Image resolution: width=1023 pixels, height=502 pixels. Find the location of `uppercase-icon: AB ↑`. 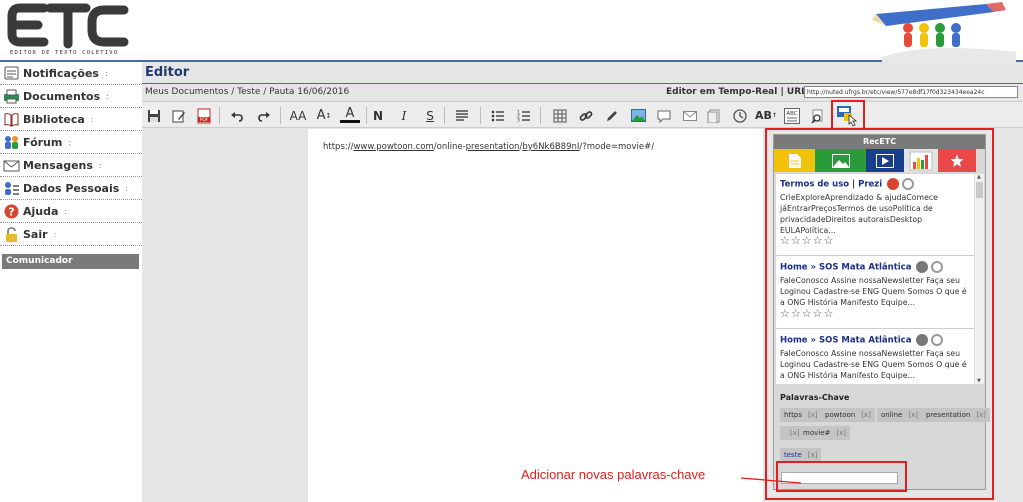

uppercase-icon: AB ↑ is located at coordinates (766, 115).